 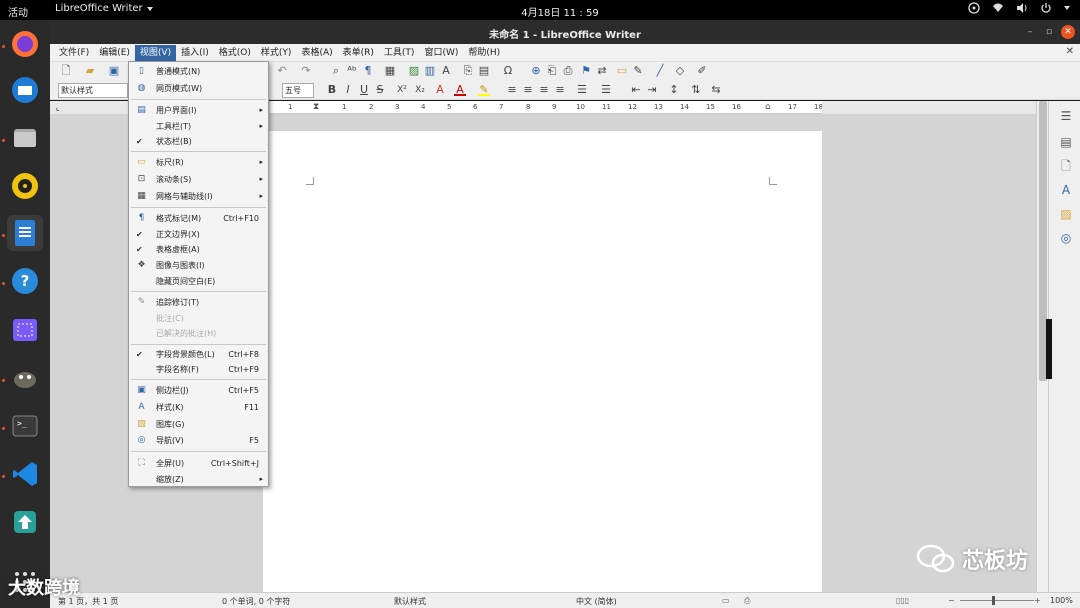 What do you see at coordinates (380, 90) in the screenshot?
I see `strikethrough-button: S` at bounding box center [380, 90].